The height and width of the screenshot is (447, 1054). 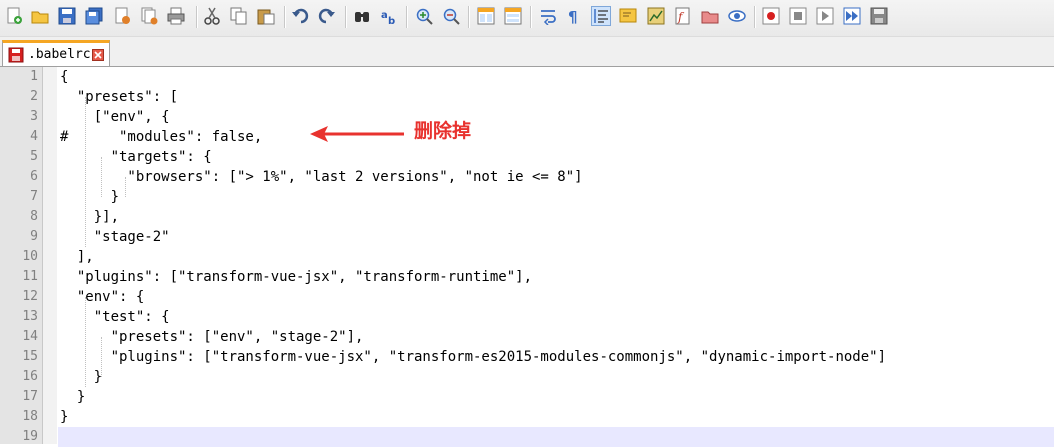 I want to click on stop-macro-icon, so click(x=798, y=16).